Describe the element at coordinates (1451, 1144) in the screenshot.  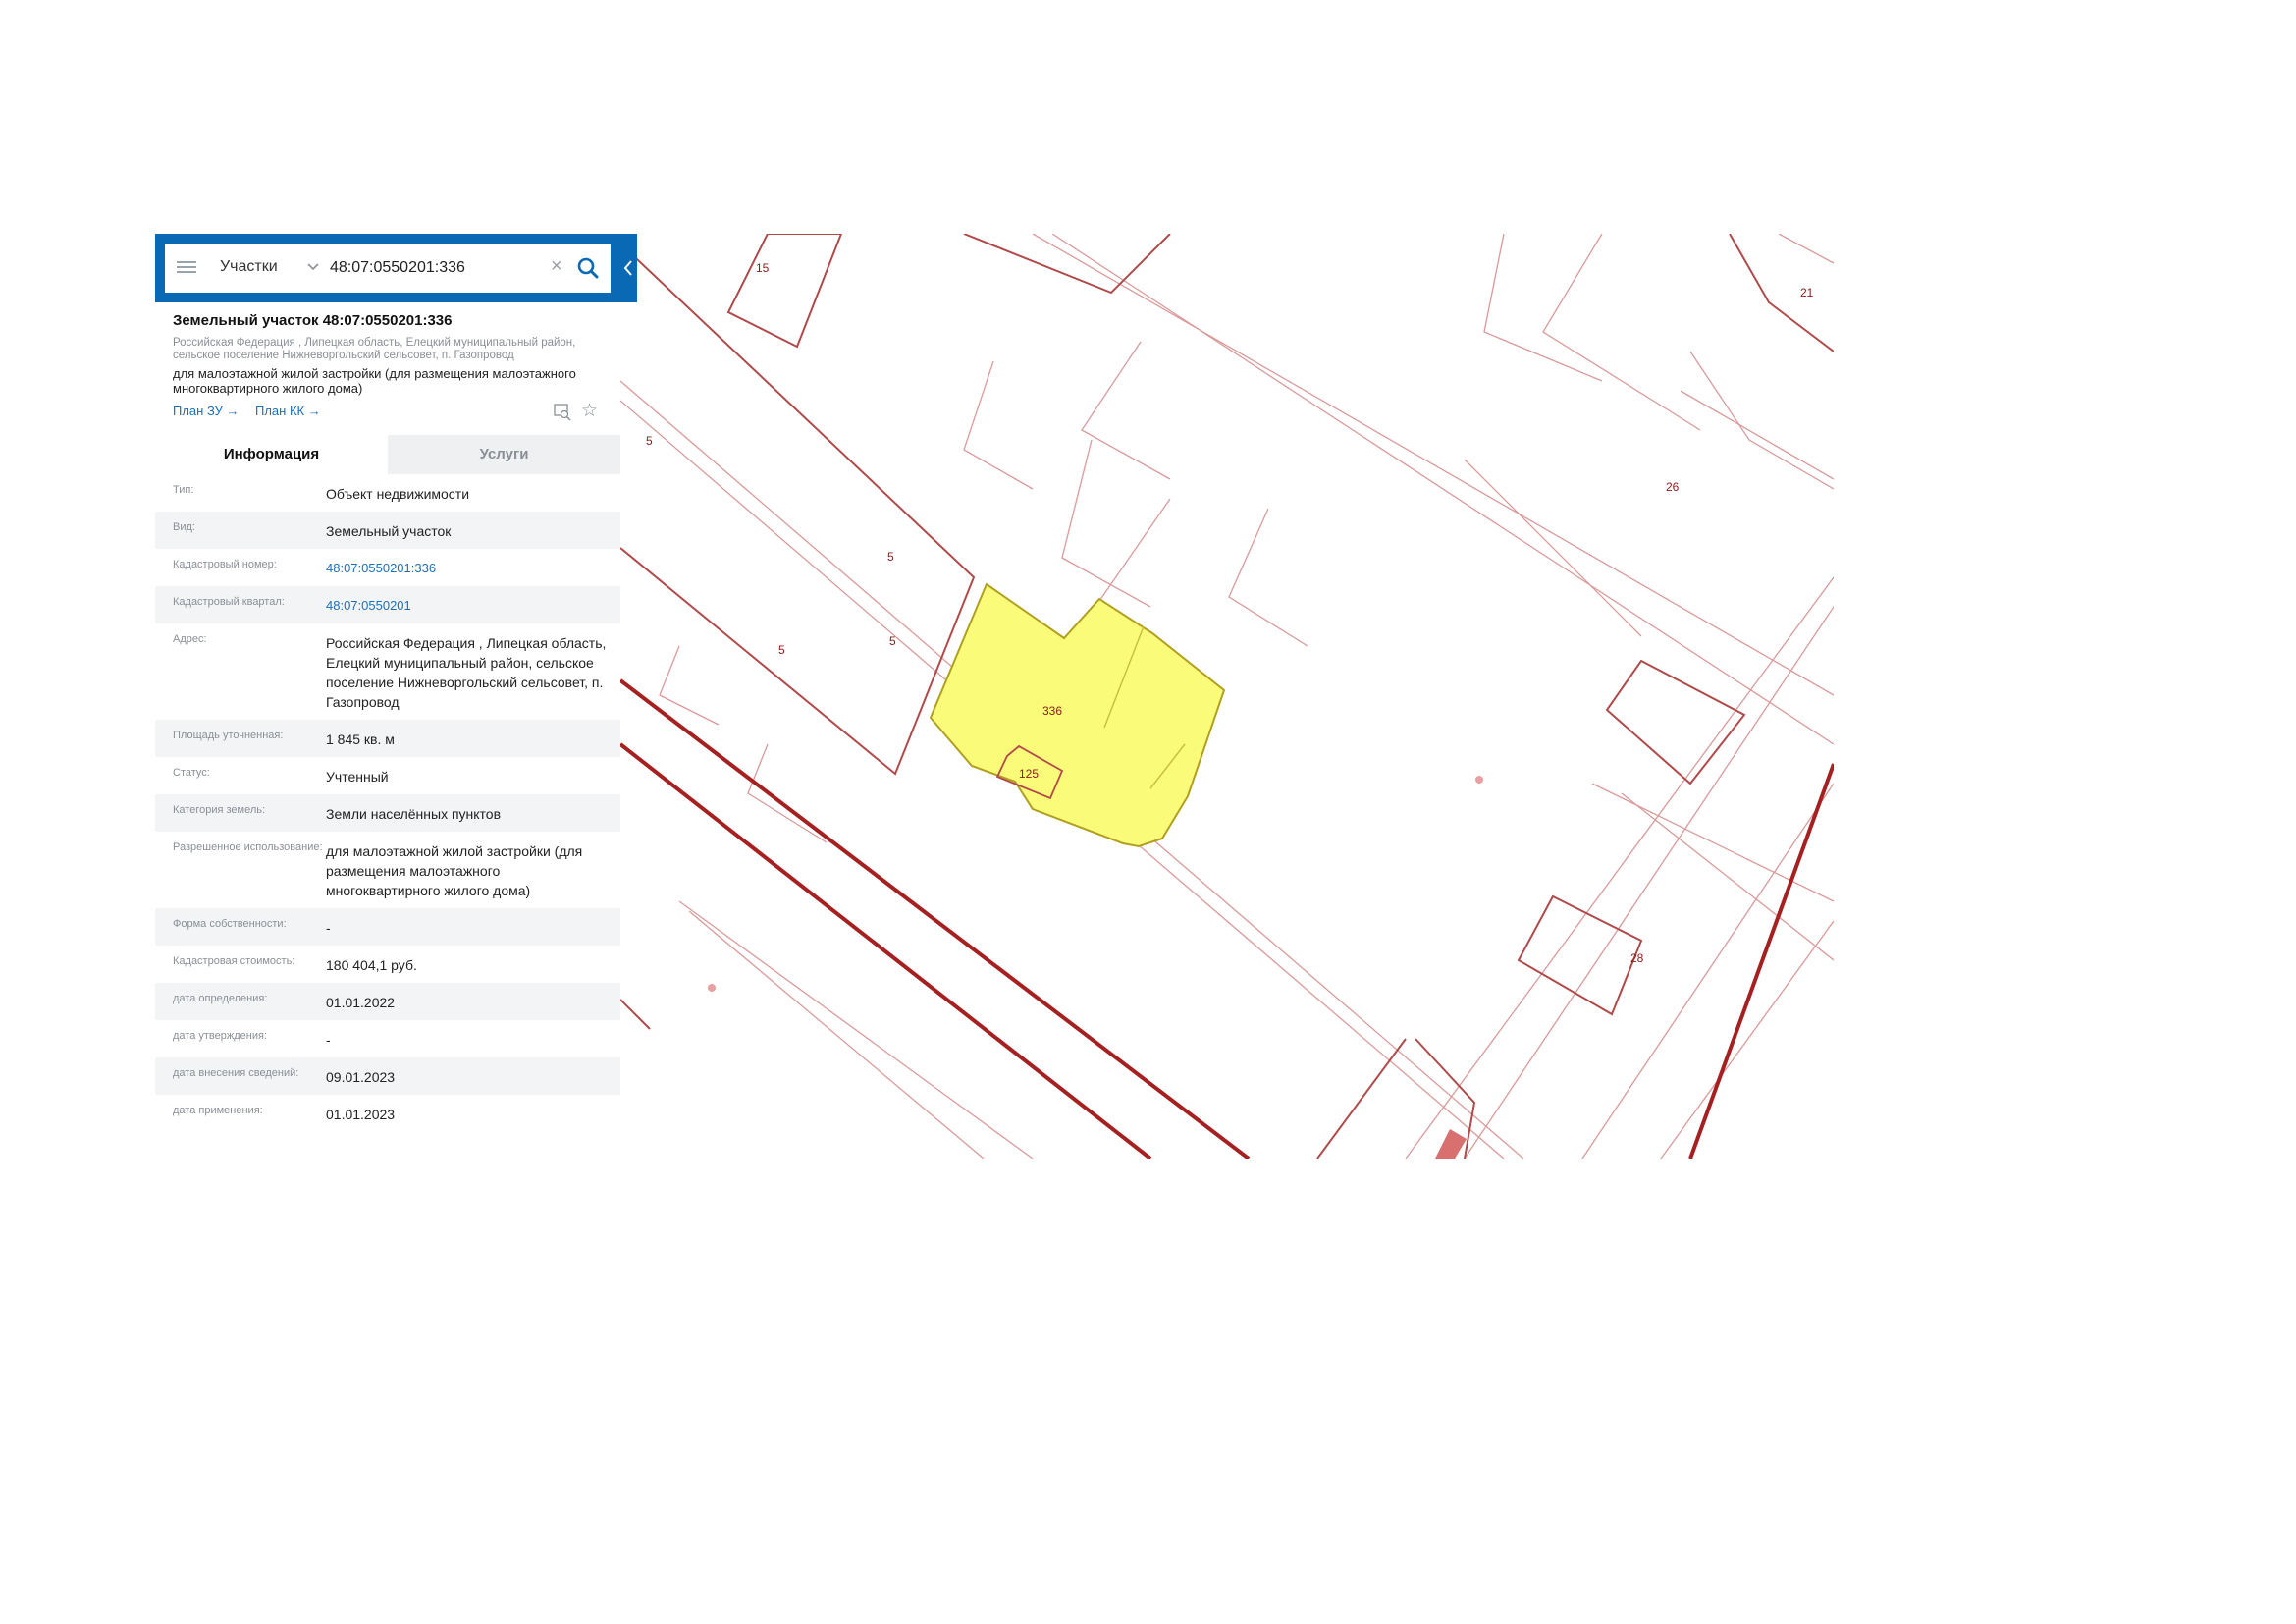
I see `building-fragment` at that location.